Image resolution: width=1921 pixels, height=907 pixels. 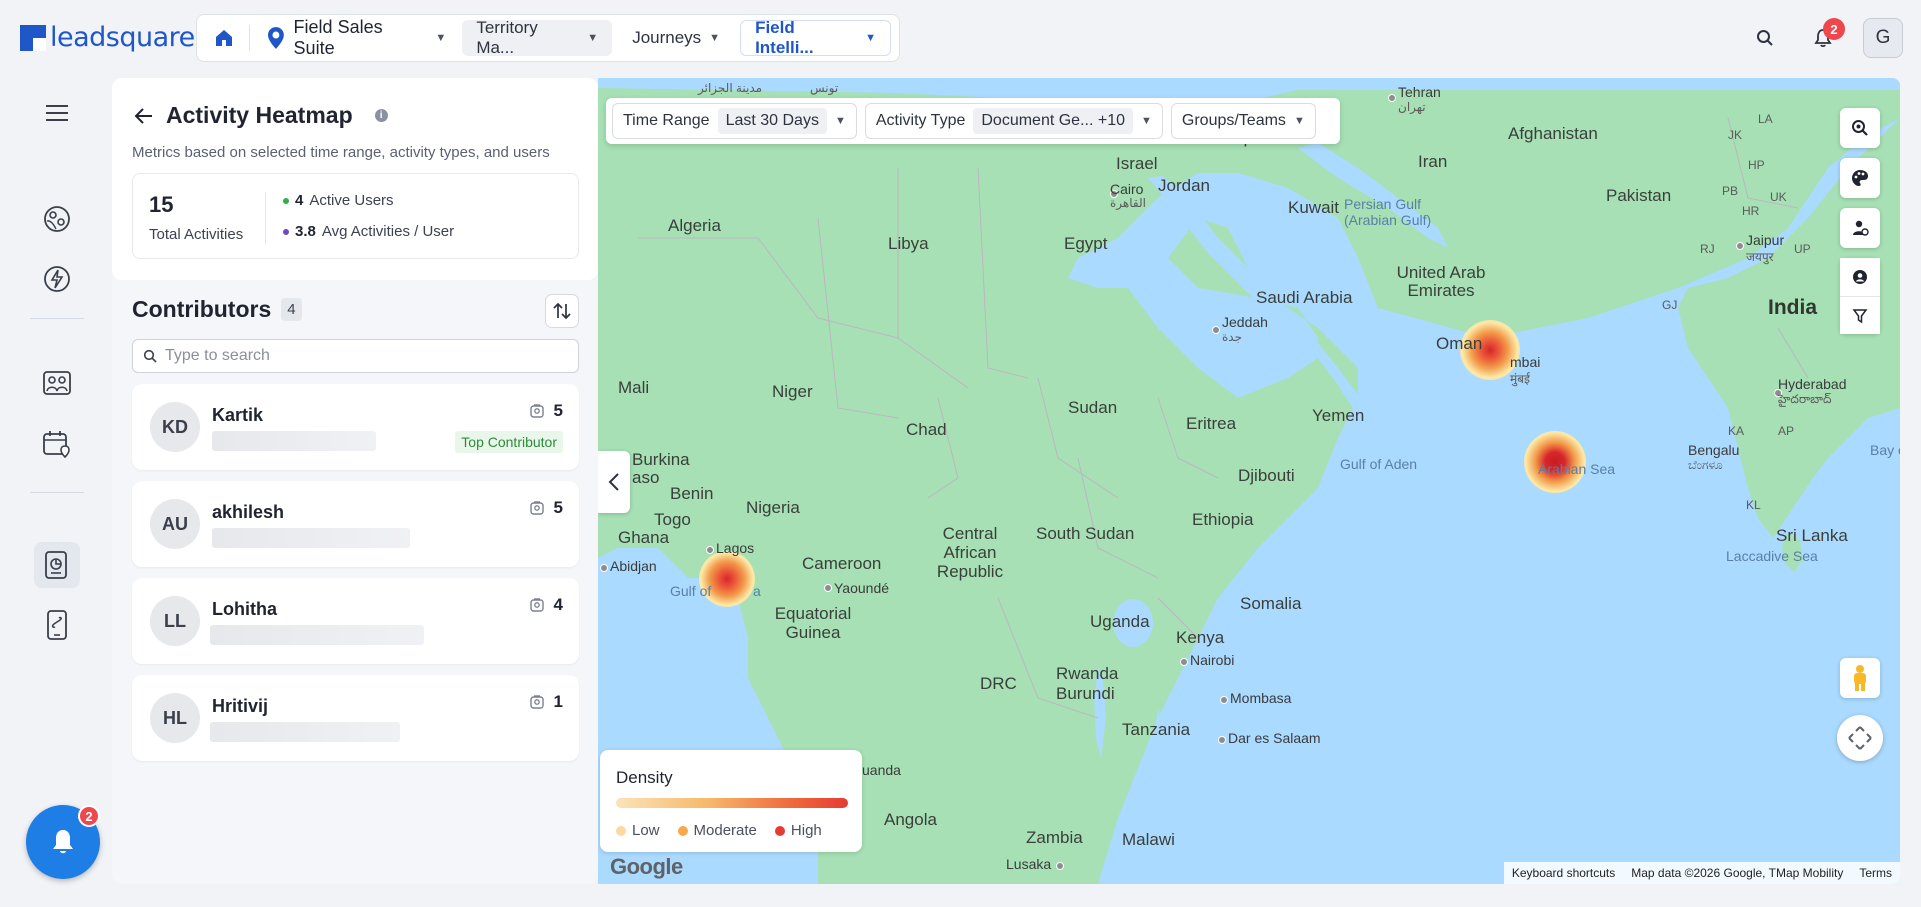 I want to click on home-button, so click(x=224, y=38).